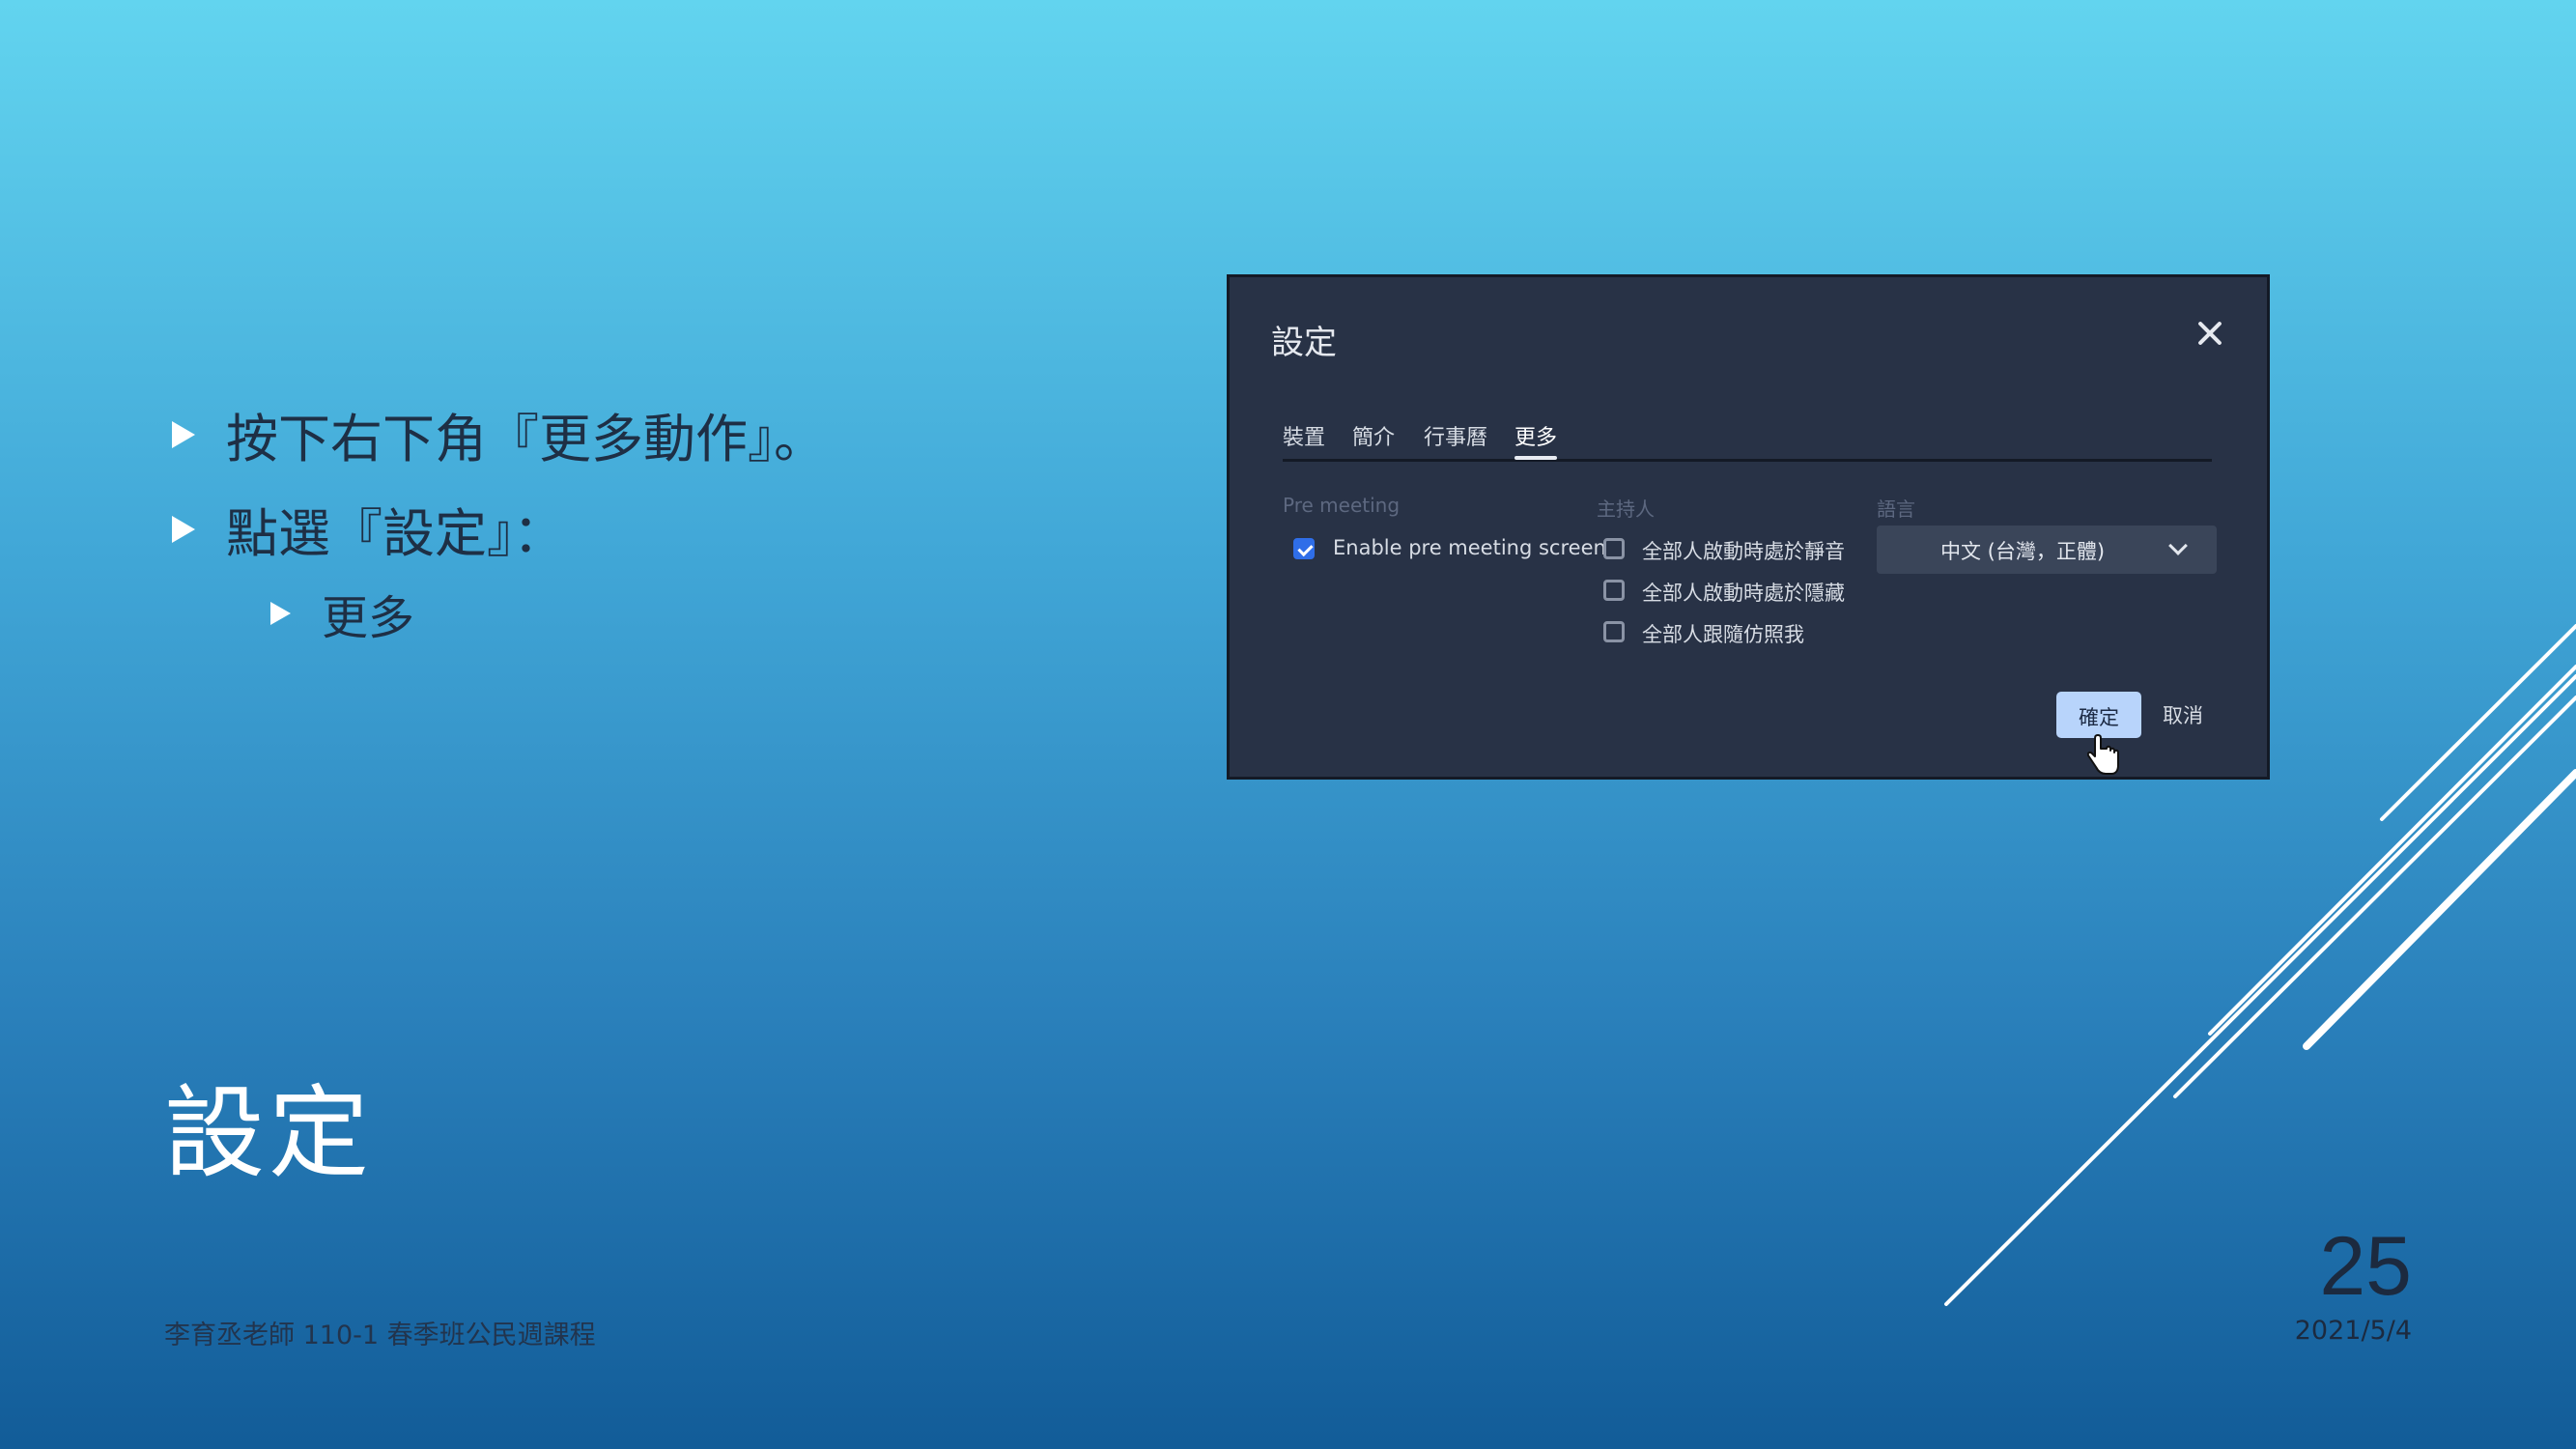  Describe the element at coordinates (2099, 718) in the screenshot. I see `ok-button-label: 確定` at that location.